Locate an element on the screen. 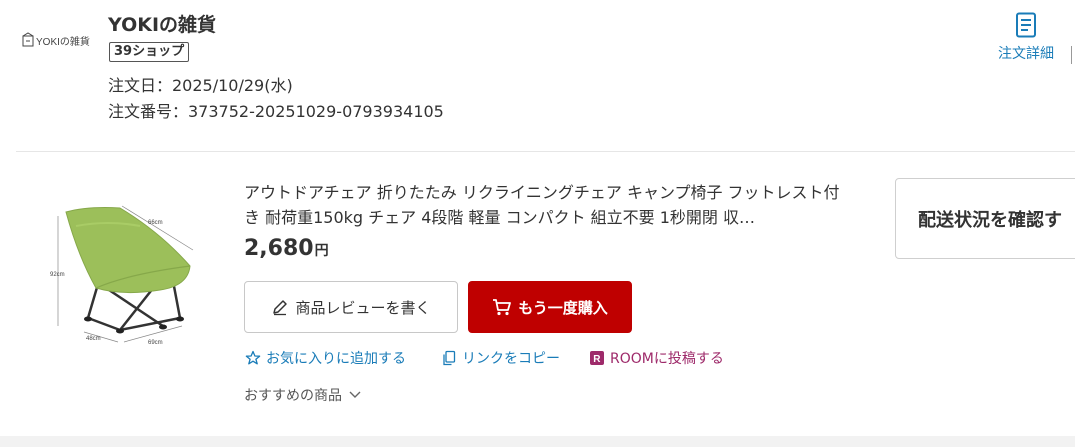 Image resolution: width=1075 pixels, height=447 pixels. header-separator is located at coordinates (1071, 55).